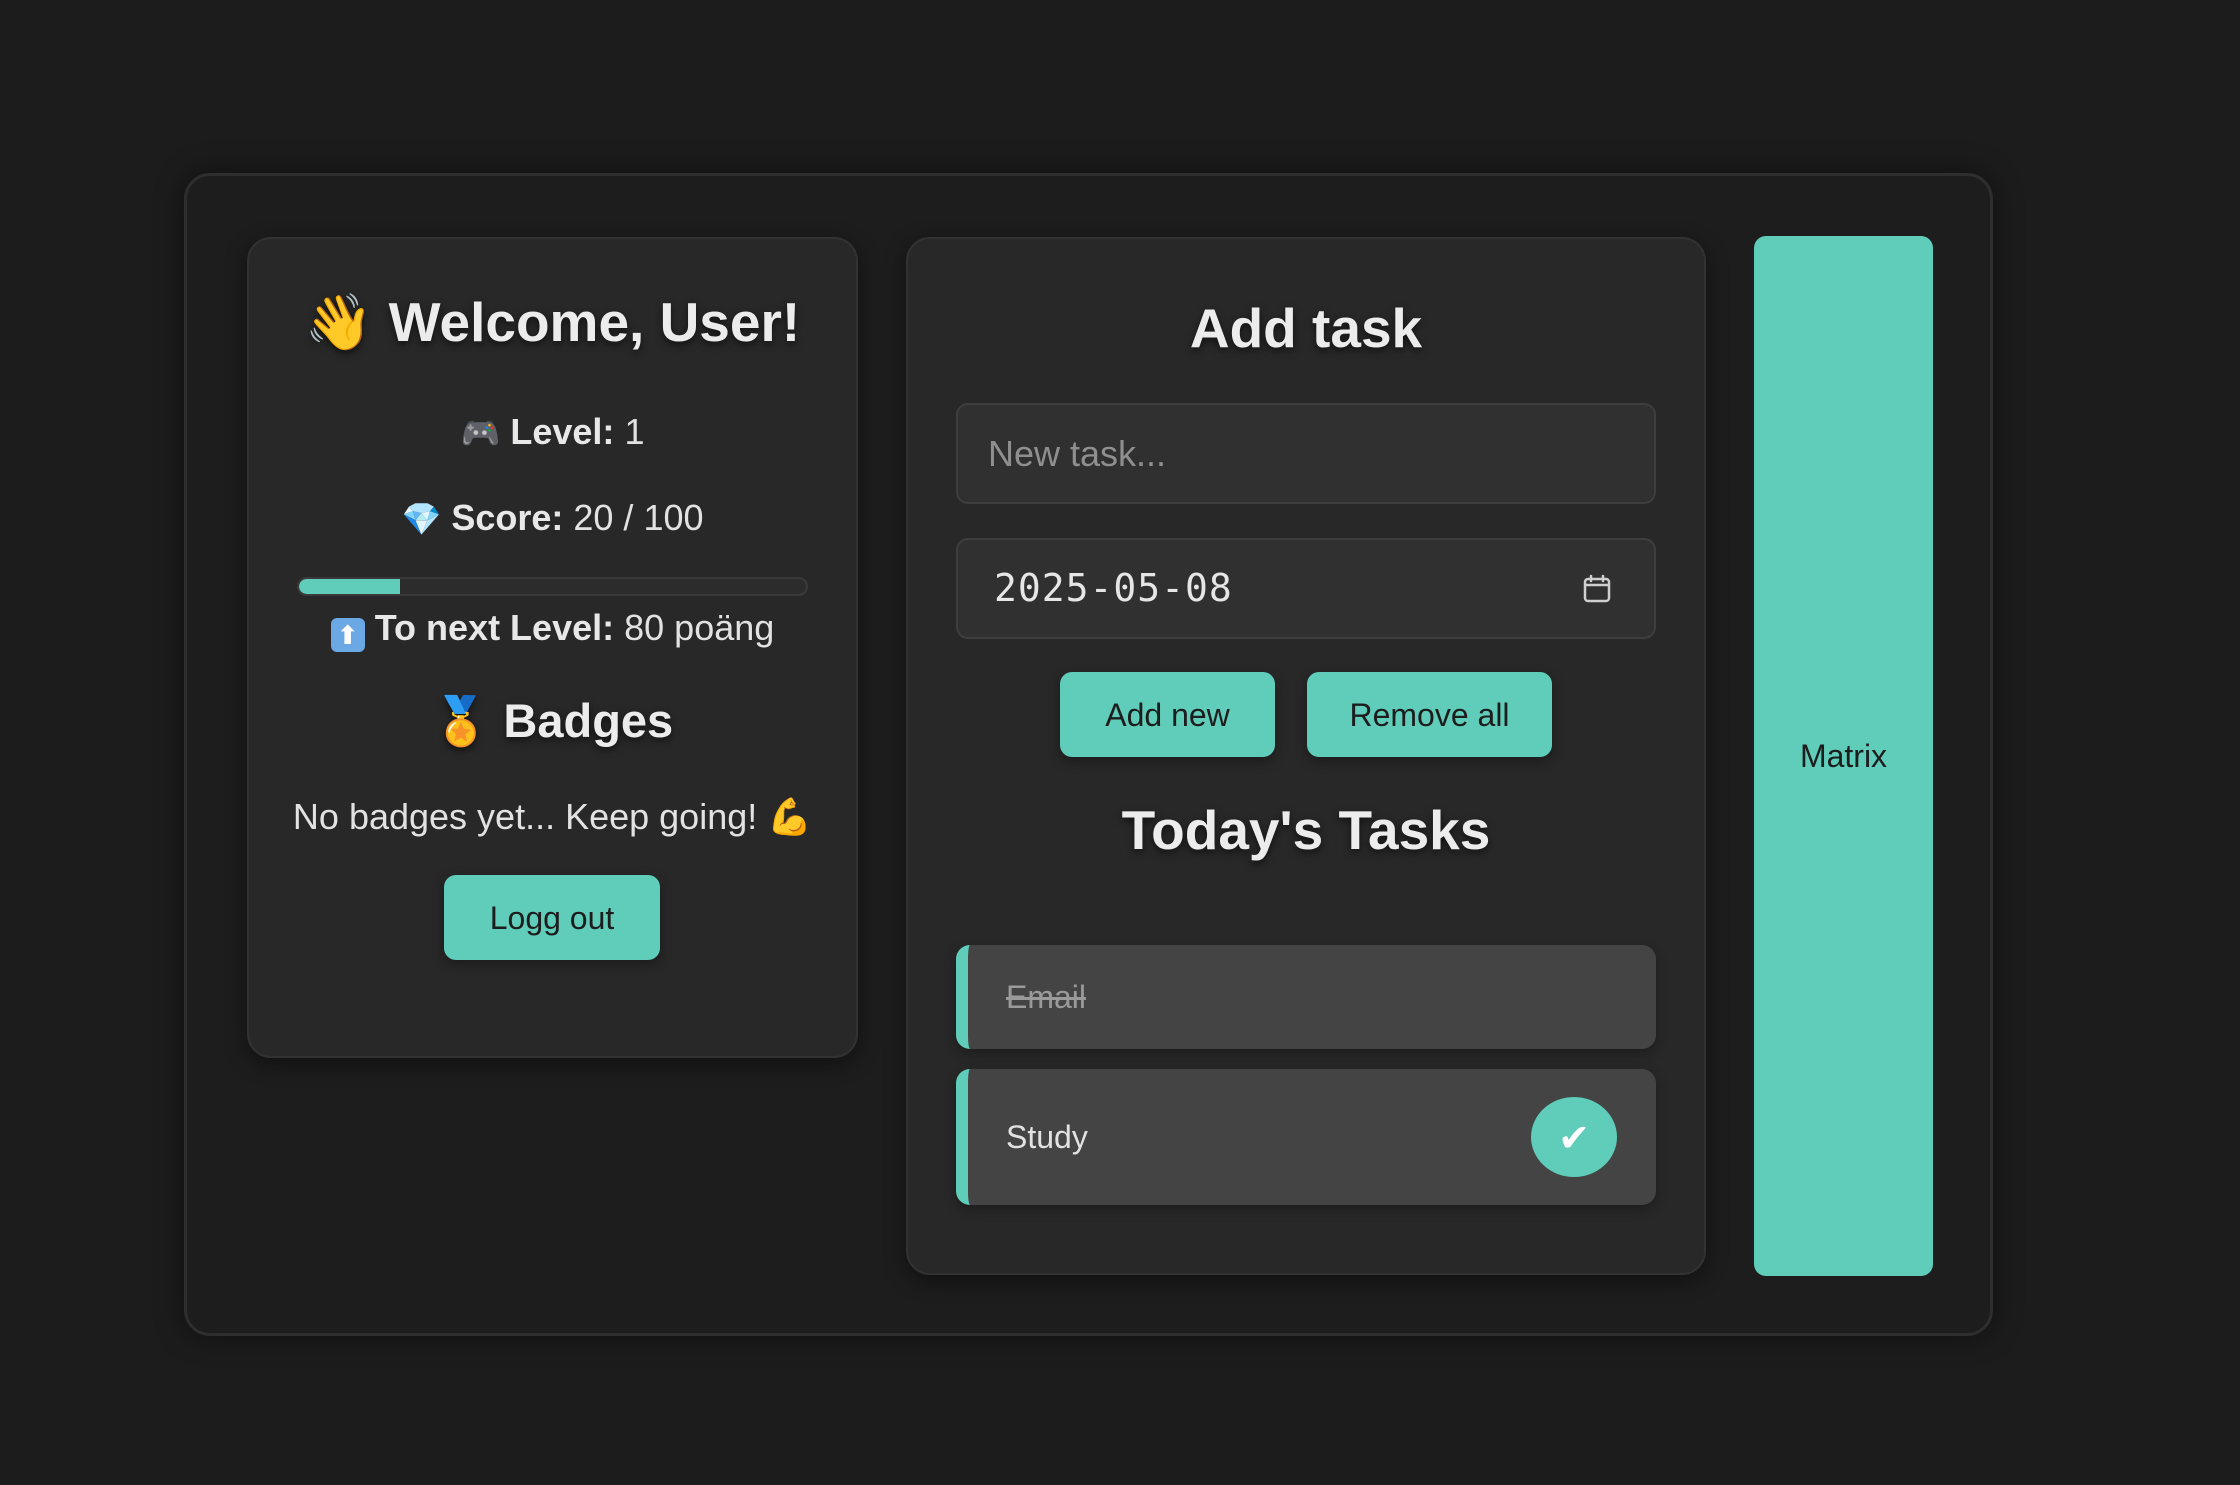 This screenshot has height=1485, width=2240. I want to click on score-progress-bar, so click(552, 586).